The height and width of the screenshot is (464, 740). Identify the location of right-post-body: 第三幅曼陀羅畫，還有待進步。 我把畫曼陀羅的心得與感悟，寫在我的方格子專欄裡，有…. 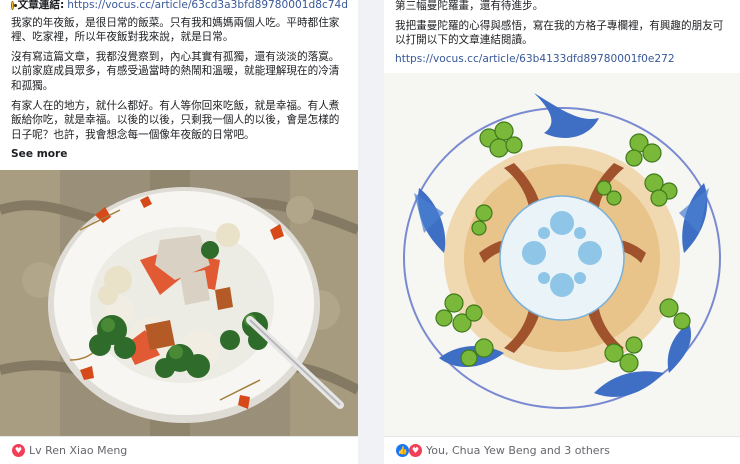
(562, 33).